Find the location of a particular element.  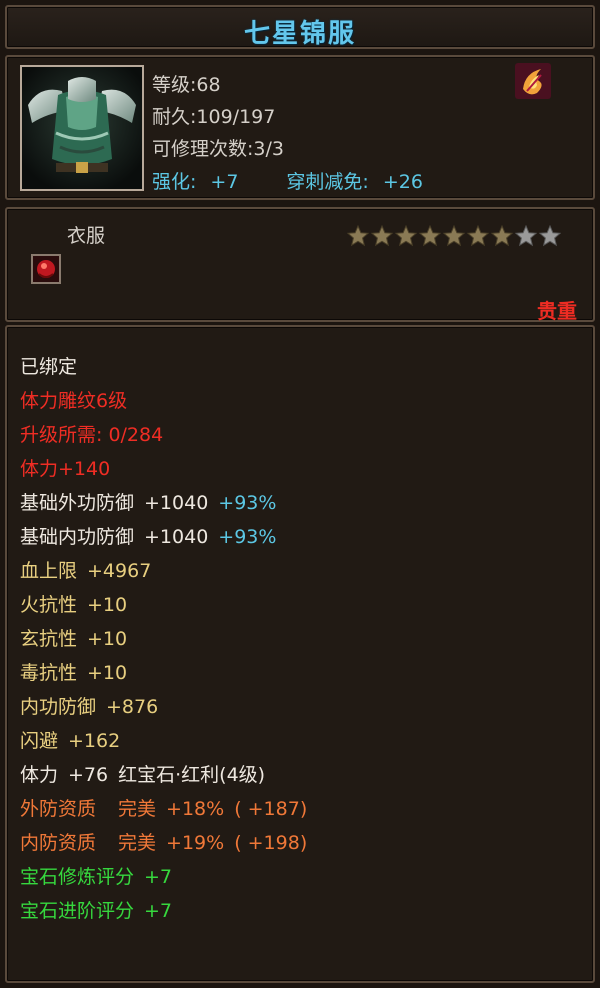

attr-label: 外防资质 is located at coordinates (58, 809).